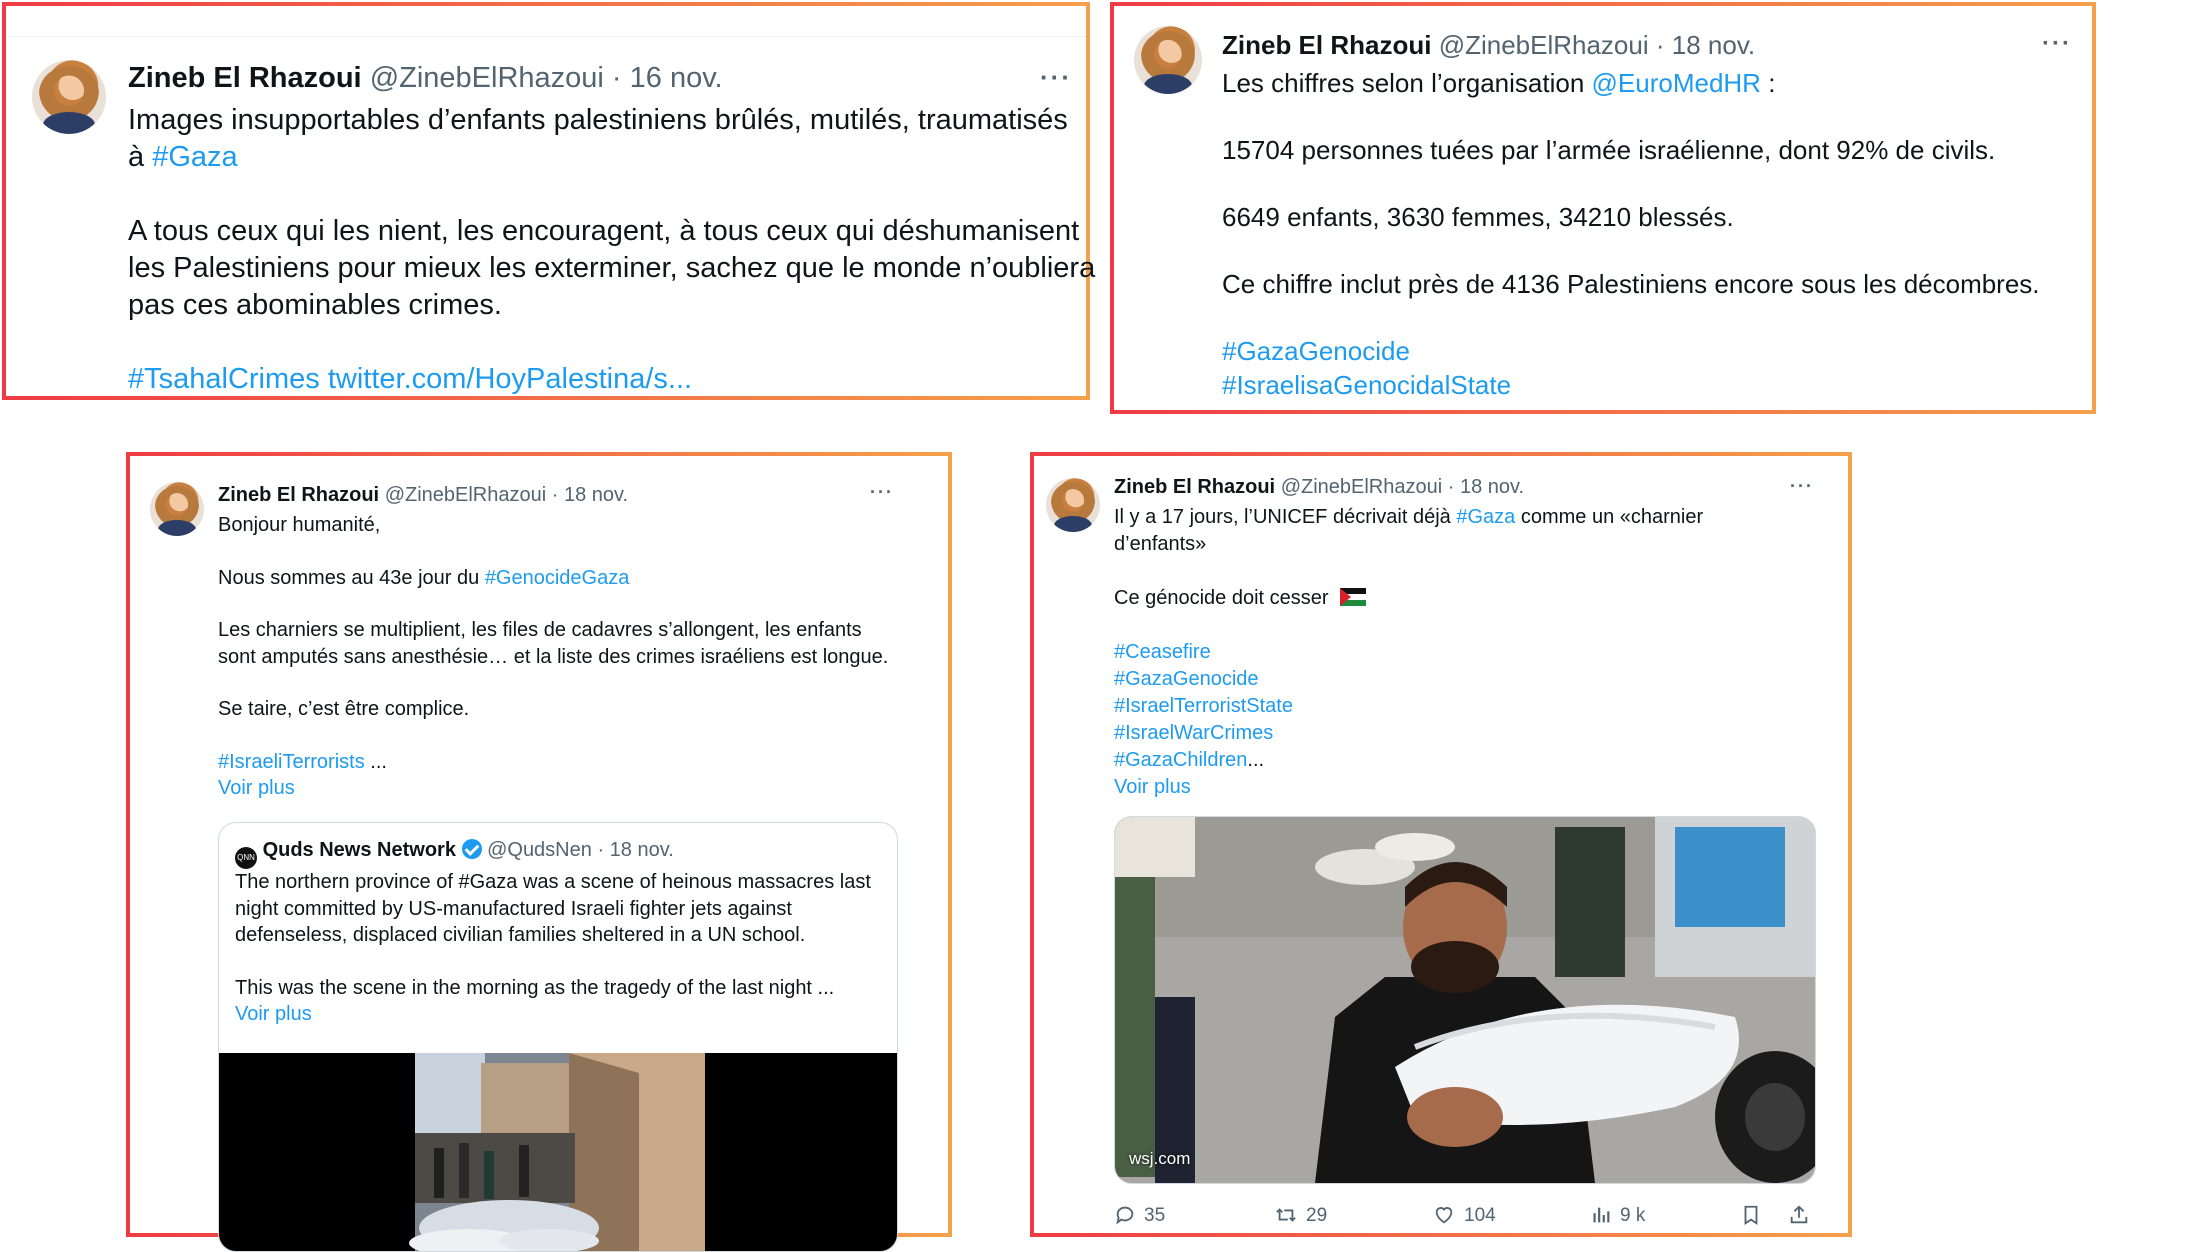 Image resolution: width=2200 pixels, height=1252 pixels. I want to click on divider, so click(546, 36).